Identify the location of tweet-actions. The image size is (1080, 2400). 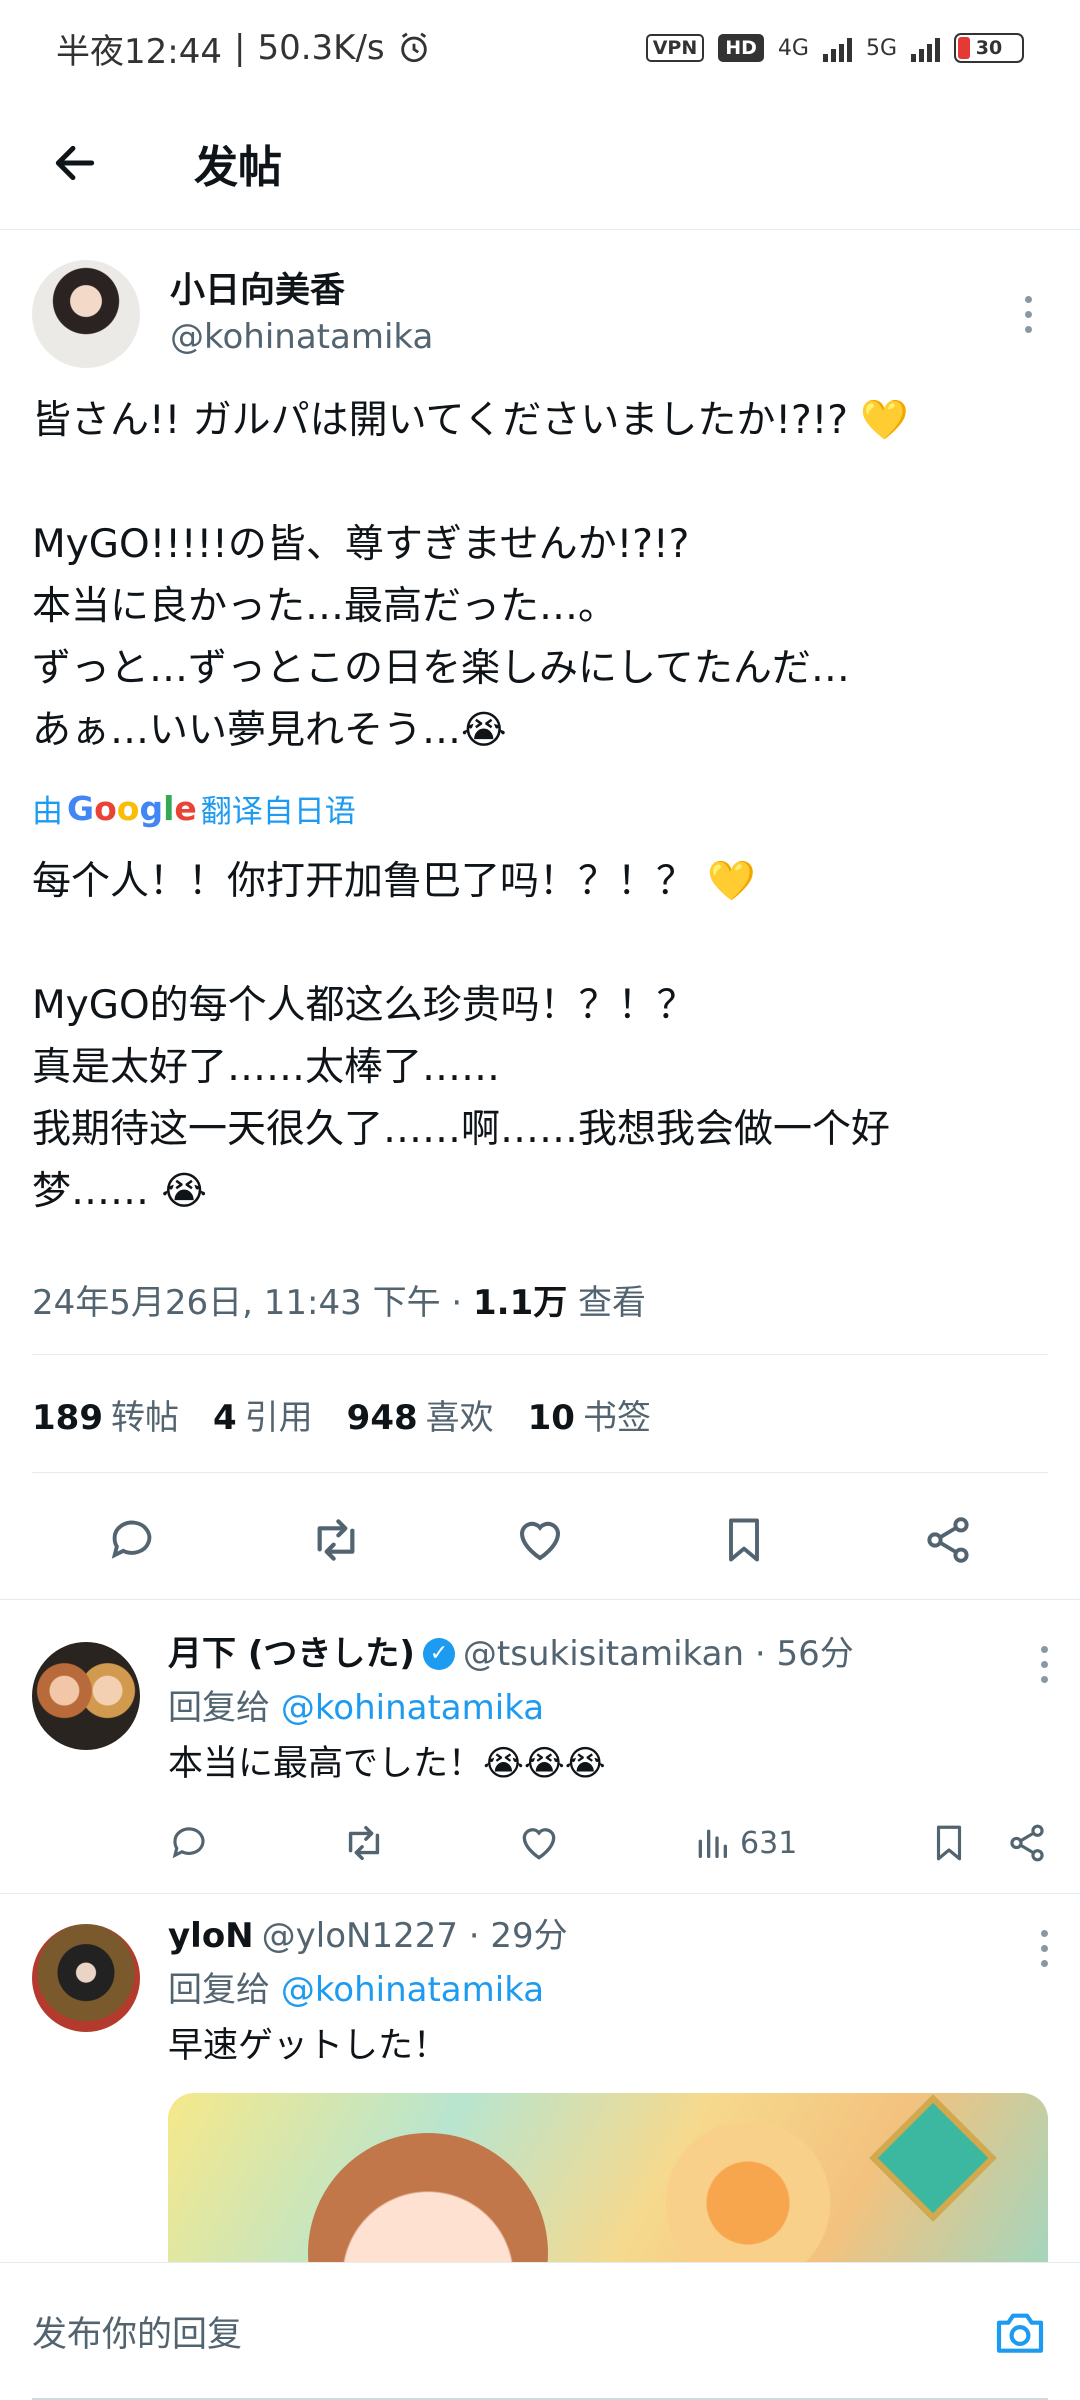
(540, 1540).